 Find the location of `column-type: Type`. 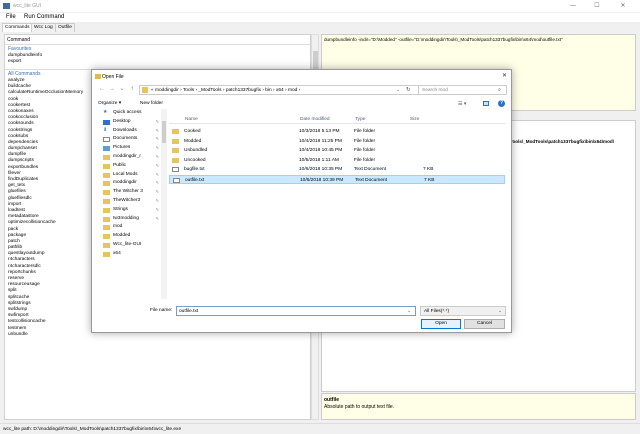

column-type: Type is located at coordinates (360, 119).